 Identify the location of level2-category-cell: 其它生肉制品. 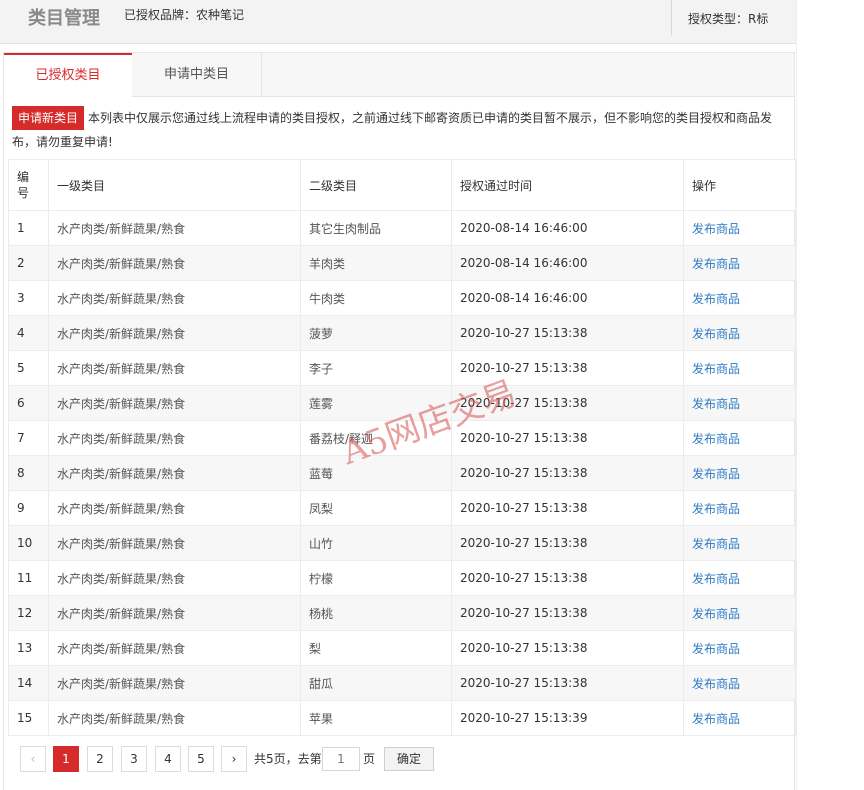
(376, 228).